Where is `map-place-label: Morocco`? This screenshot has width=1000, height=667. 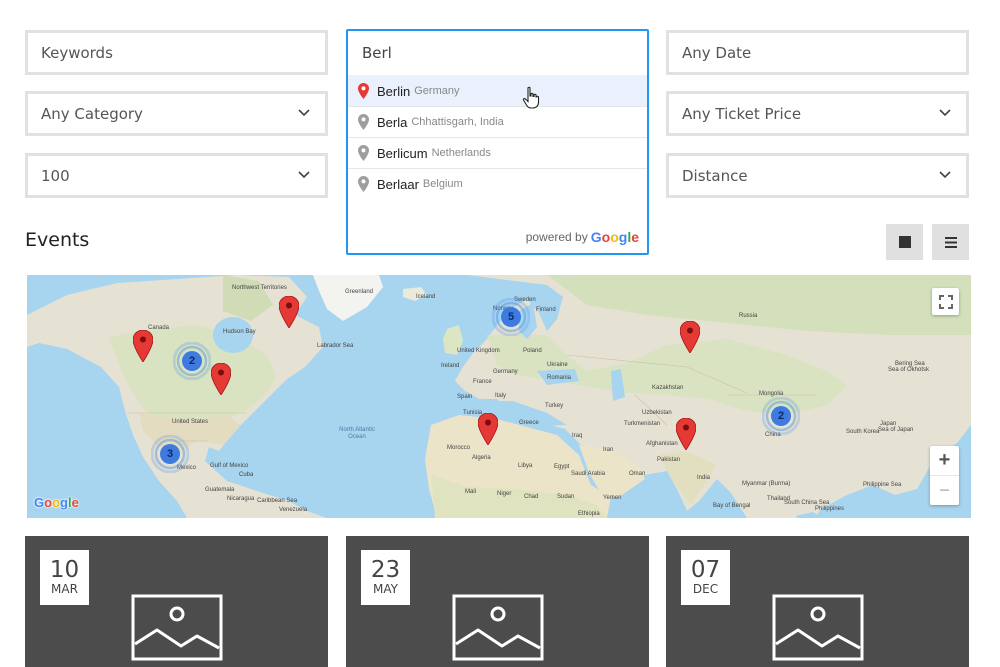 map-place-label: Morocco is located at coordinates (459, 448).